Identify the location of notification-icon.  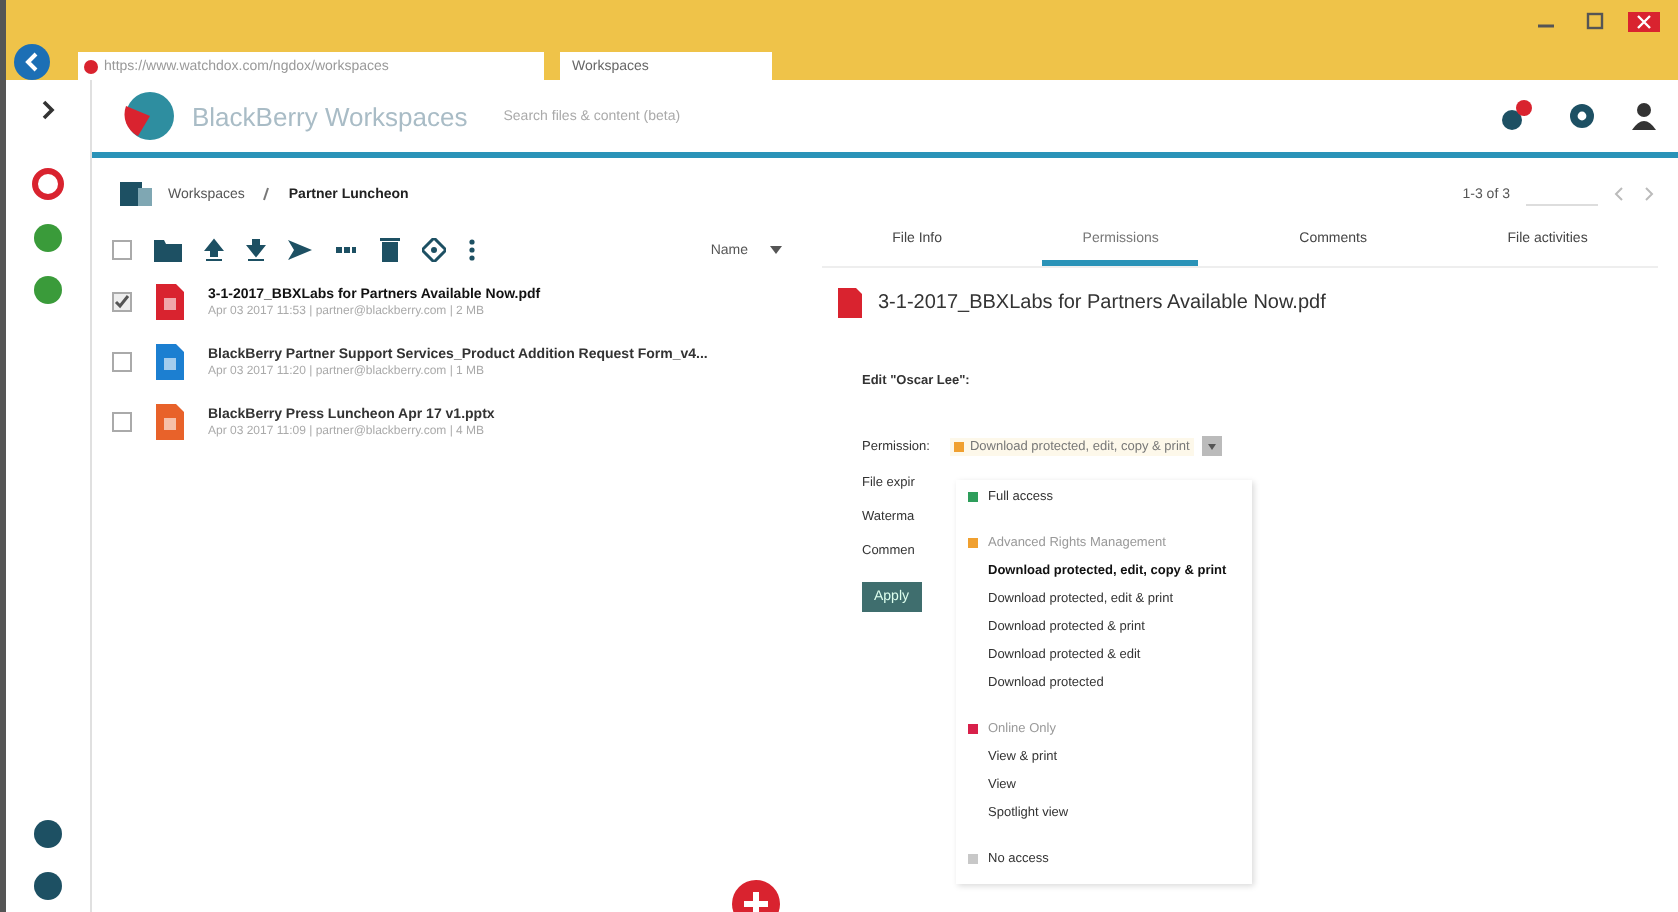
(1516, 116).